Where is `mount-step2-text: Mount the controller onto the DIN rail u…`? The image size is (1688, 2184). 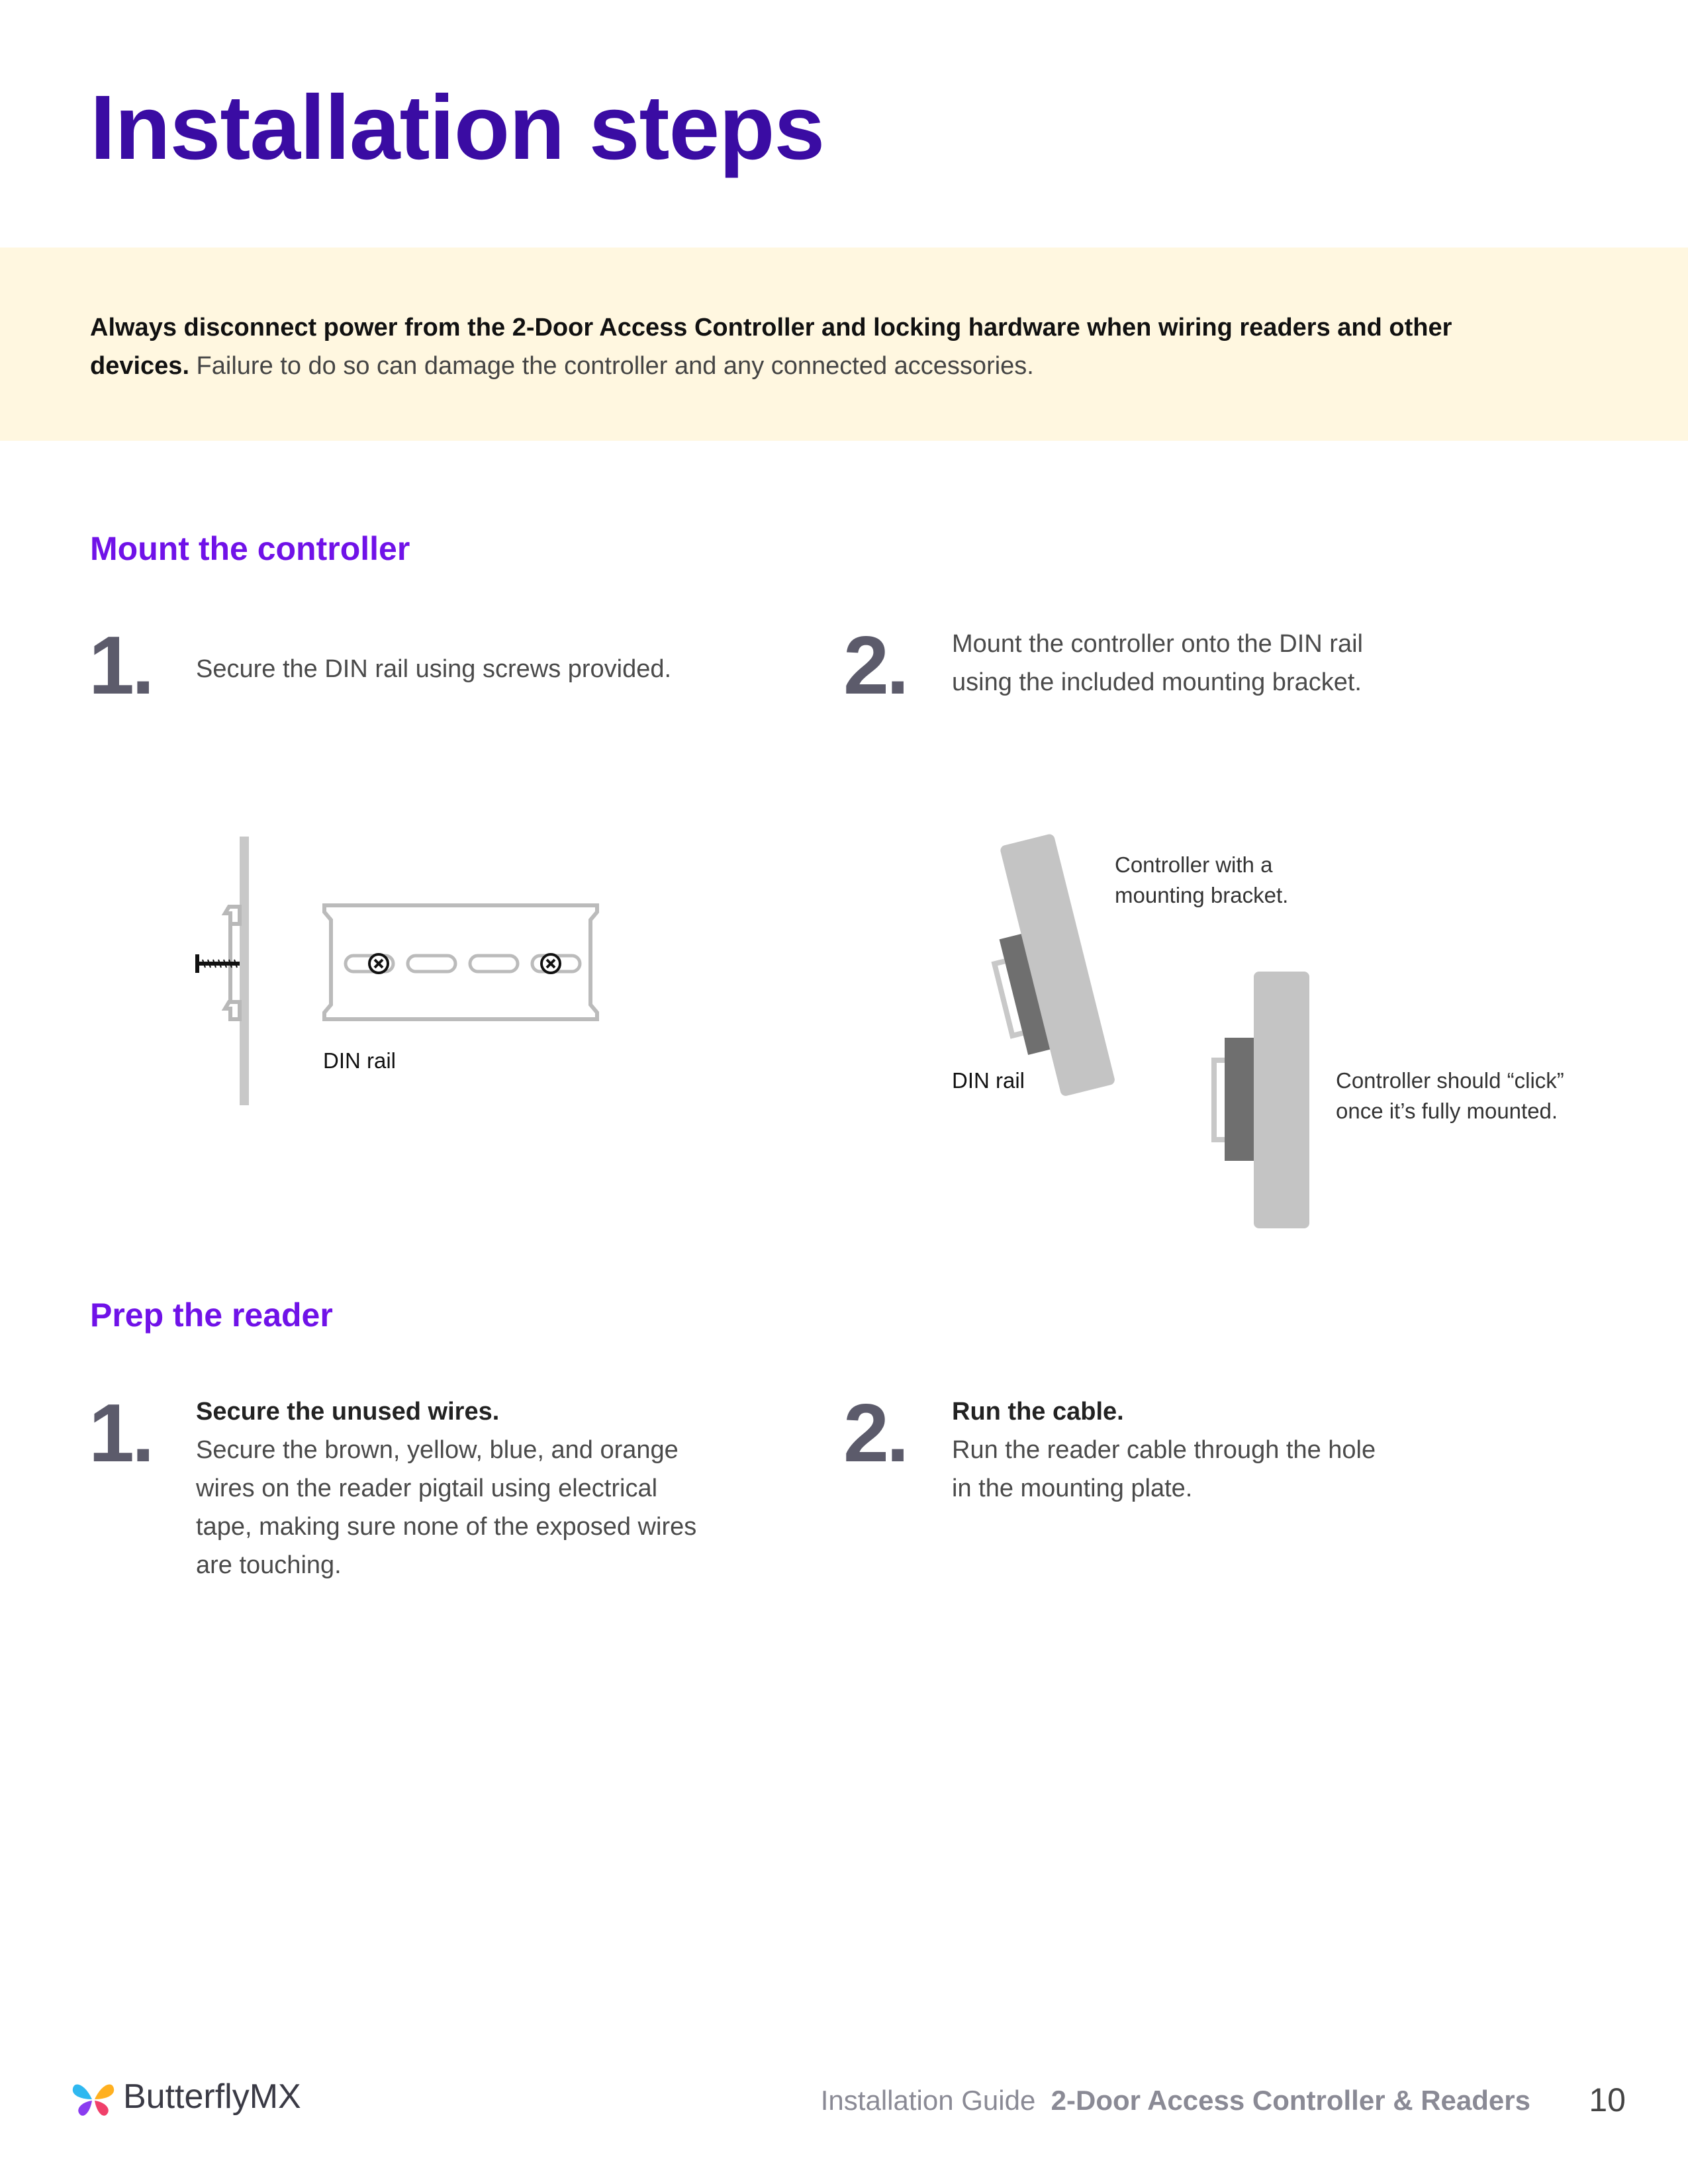 mount-step2-text: Mount the controller onto the DIN rail u… is located at coordinates (1157, 663).